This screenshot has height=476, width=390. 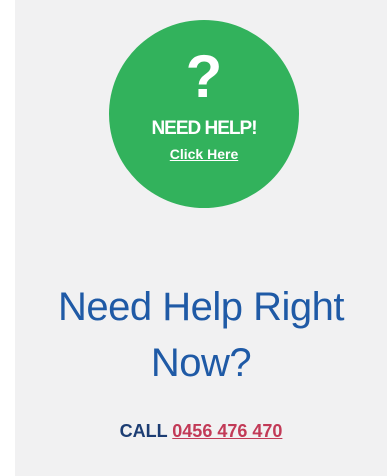 What do you see at coordinates (204, 76) in the screenshot?
I see `question-mark-icon: ?` at bounding box center [204, 76].